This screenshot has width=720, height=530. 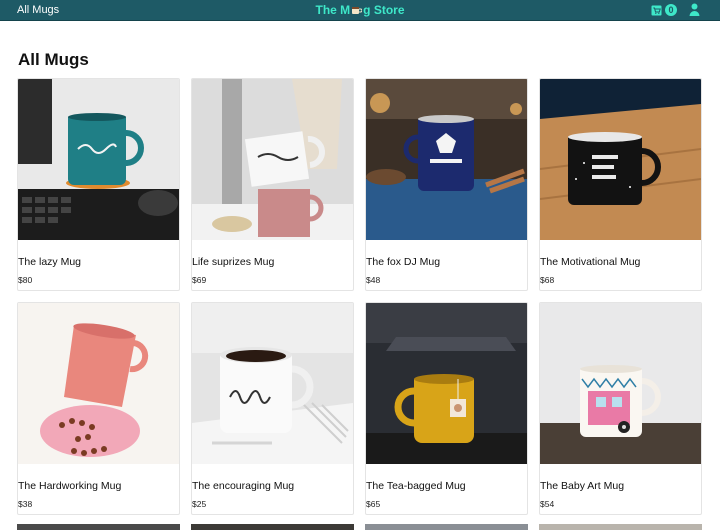 What do you see at coordinates (656, 10) in the screenshot?
I see `shopping-cart-icon` at bounding box center [656, 10].